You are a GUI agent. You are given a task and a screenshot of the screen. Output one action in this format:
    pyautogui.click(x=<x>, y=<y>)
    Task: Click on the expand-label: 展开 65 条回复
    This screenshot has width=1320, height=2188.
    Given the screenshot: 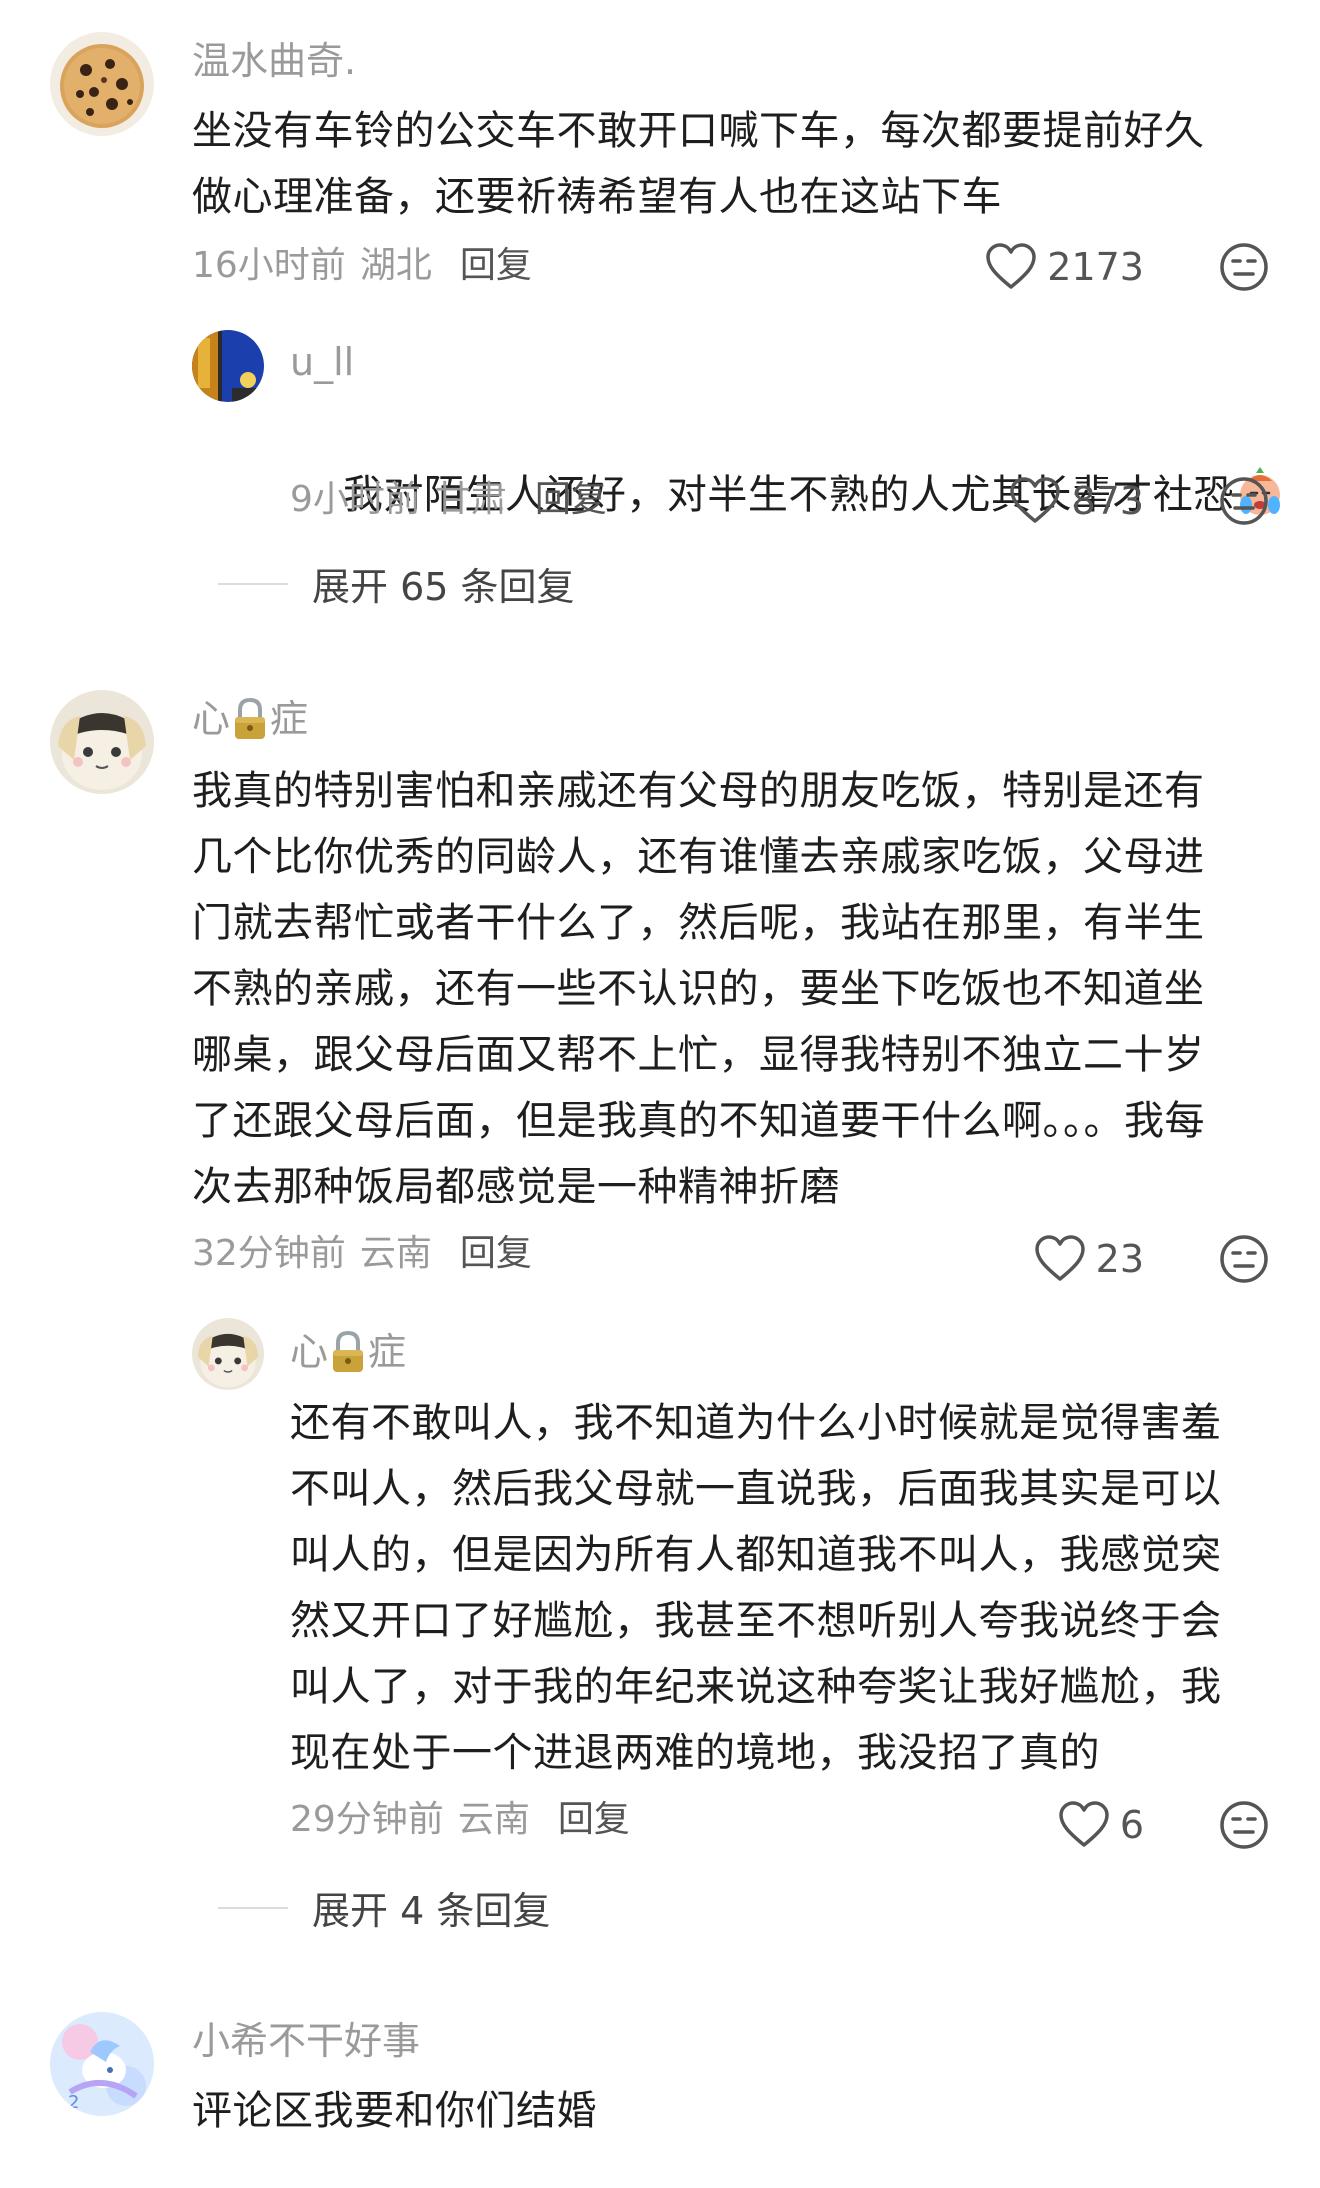 What is the action you would take?
    pyautogui.click(x=443, y=587)
    